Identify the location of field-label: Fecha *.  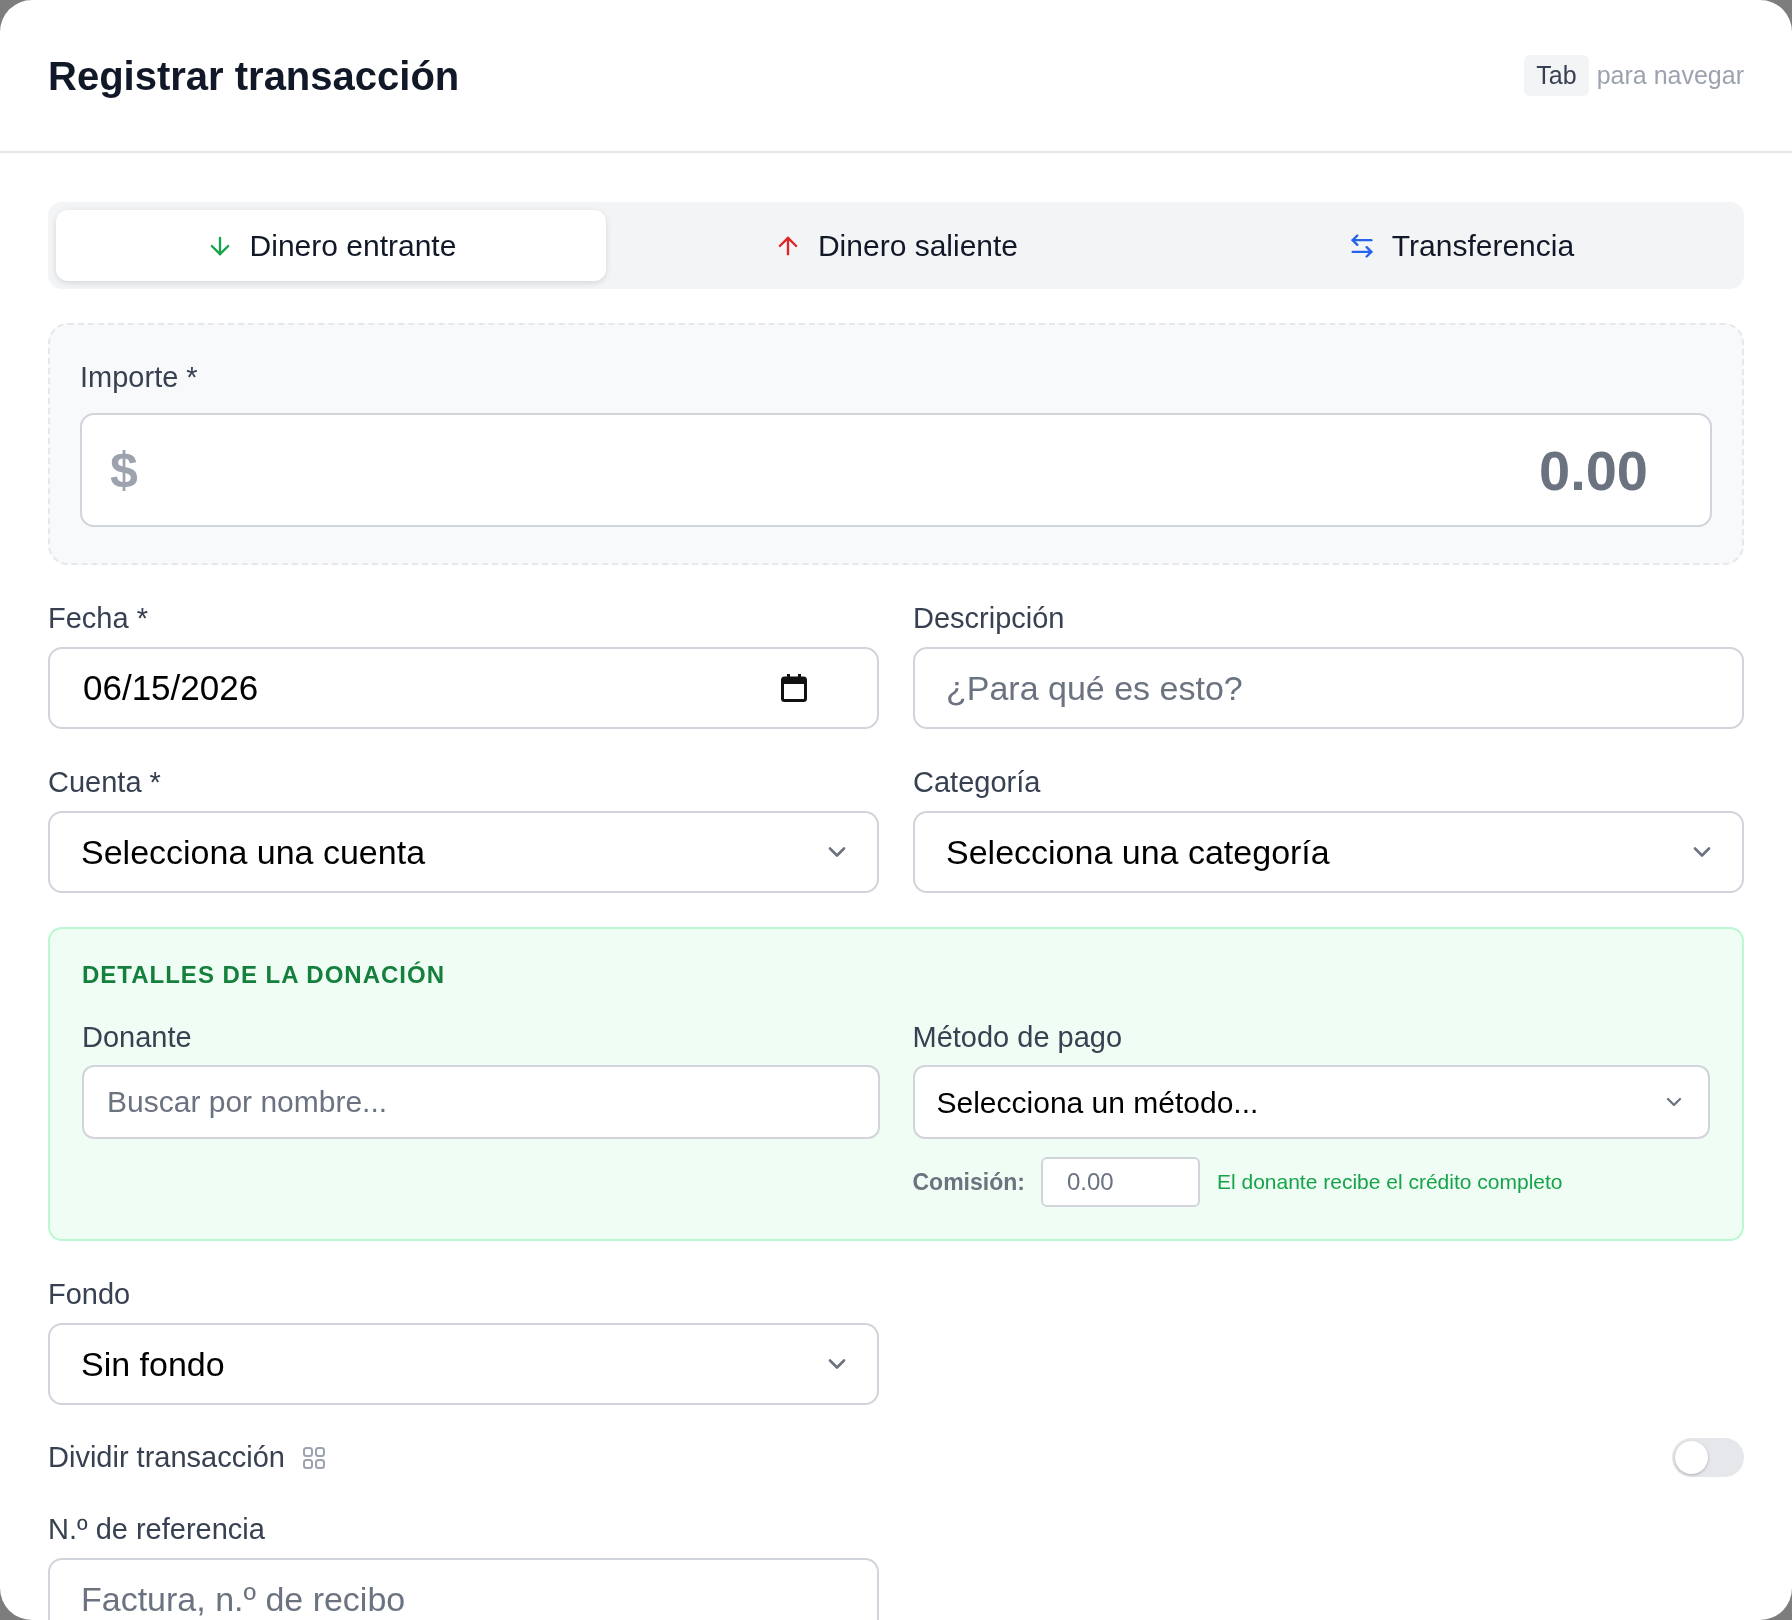
(98, 618).